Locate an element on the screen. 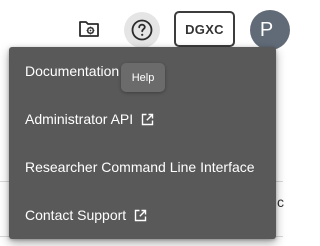 This screenshot has height=246, width=320. cluster-label: DGXC is located at coordinates (204, 29).